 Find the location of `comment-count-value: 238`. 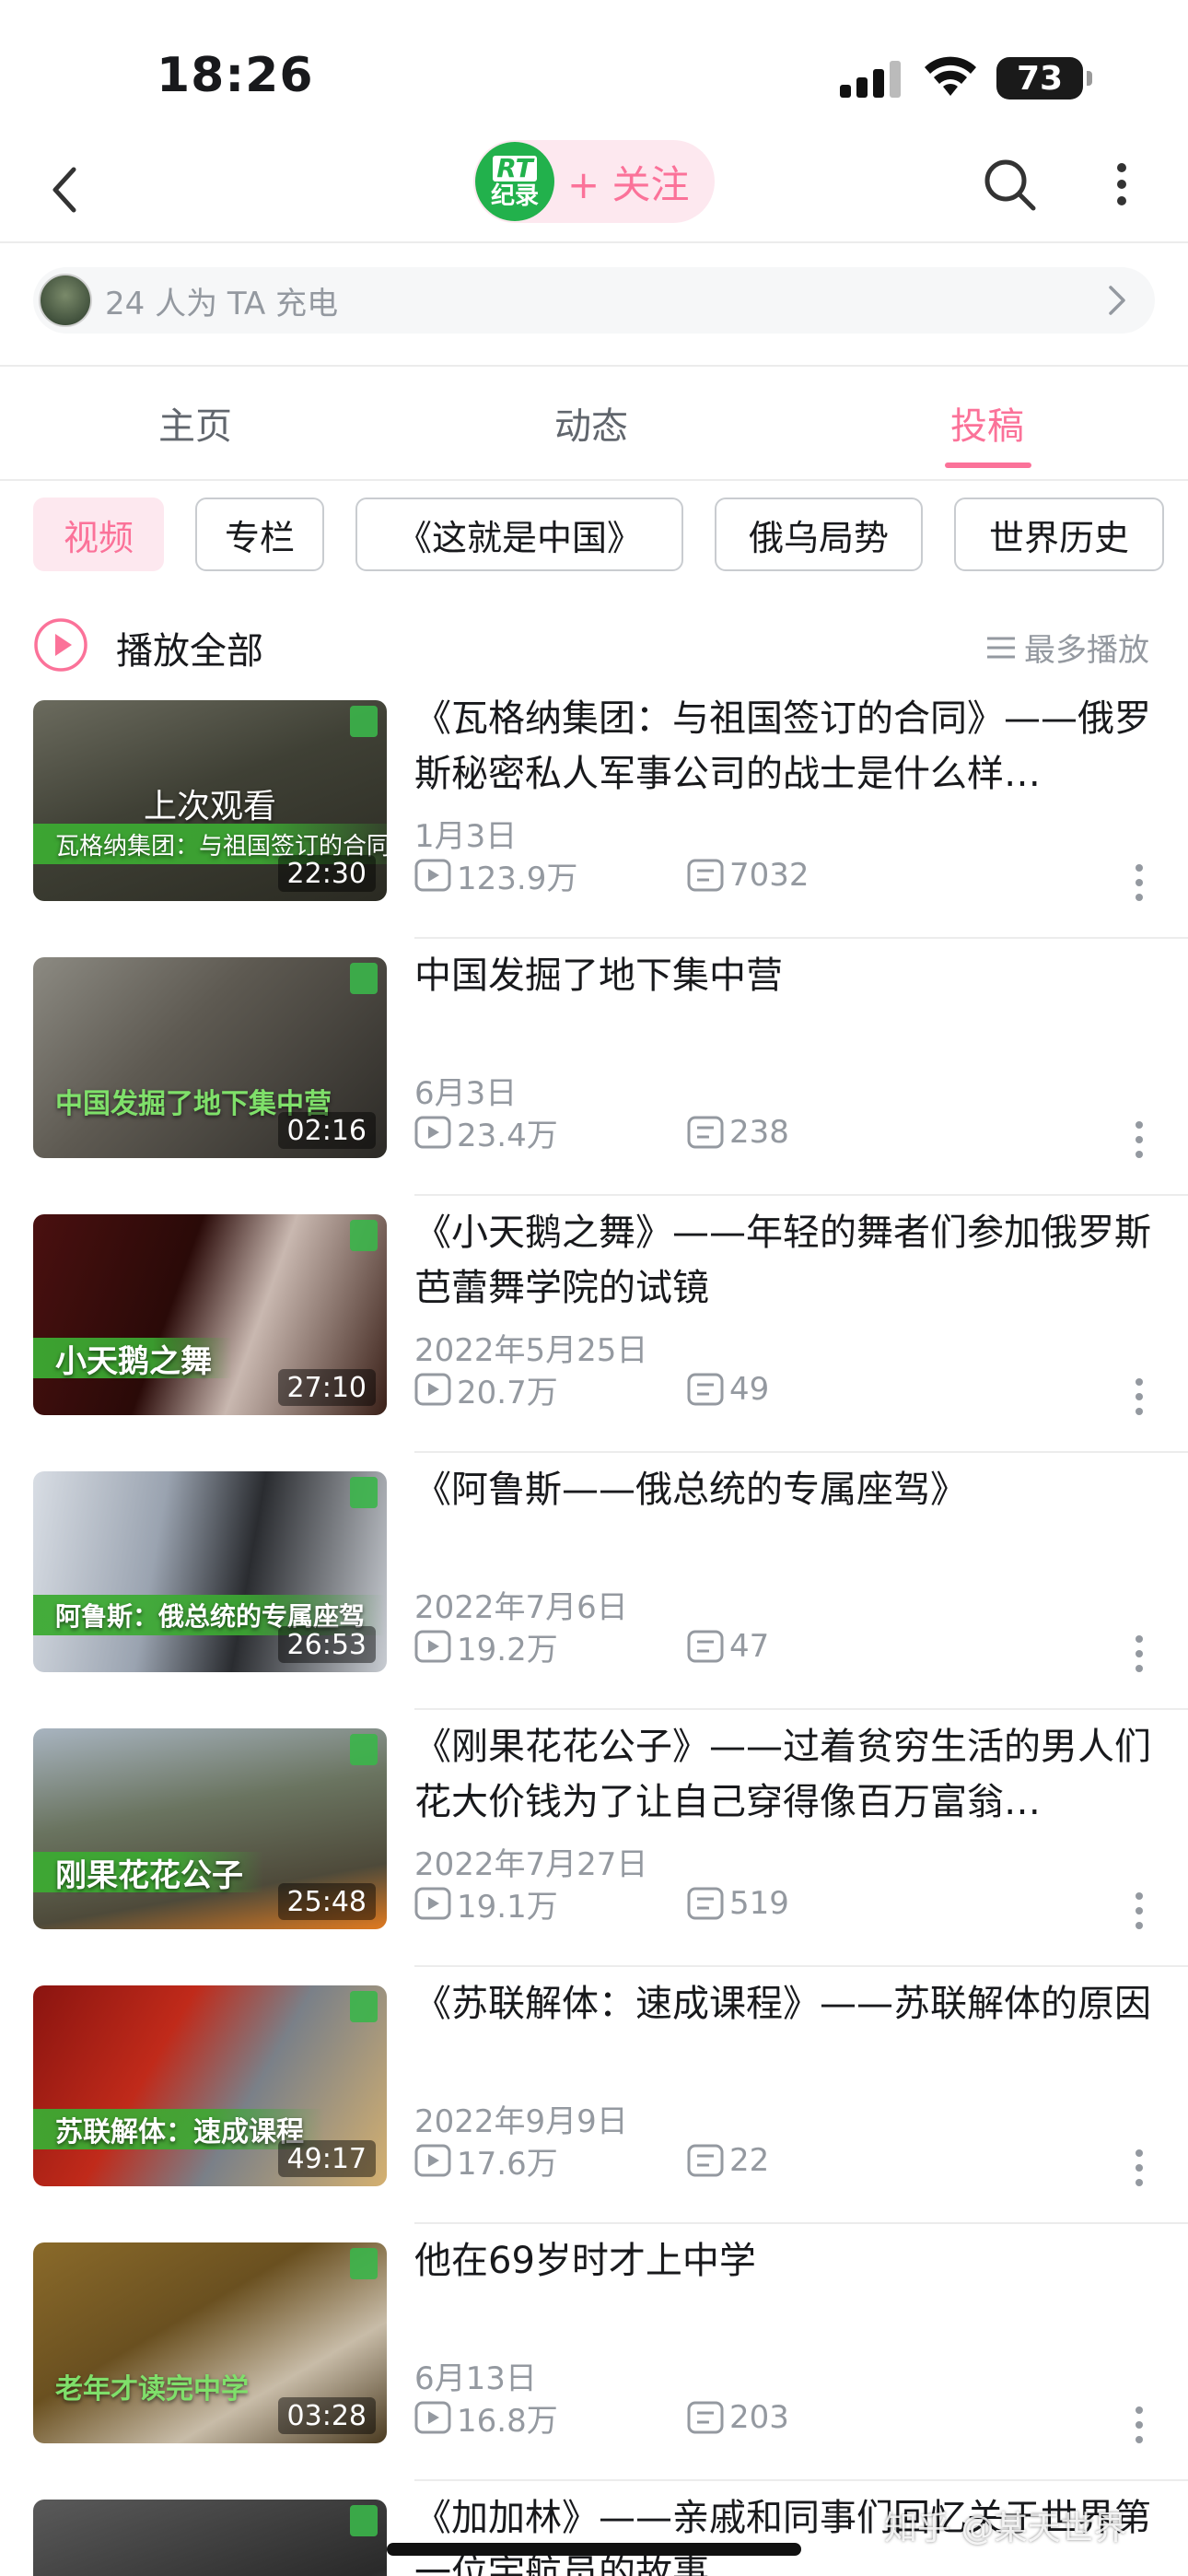

comment-count-value: 238 is located at coordinates (759, 1132).